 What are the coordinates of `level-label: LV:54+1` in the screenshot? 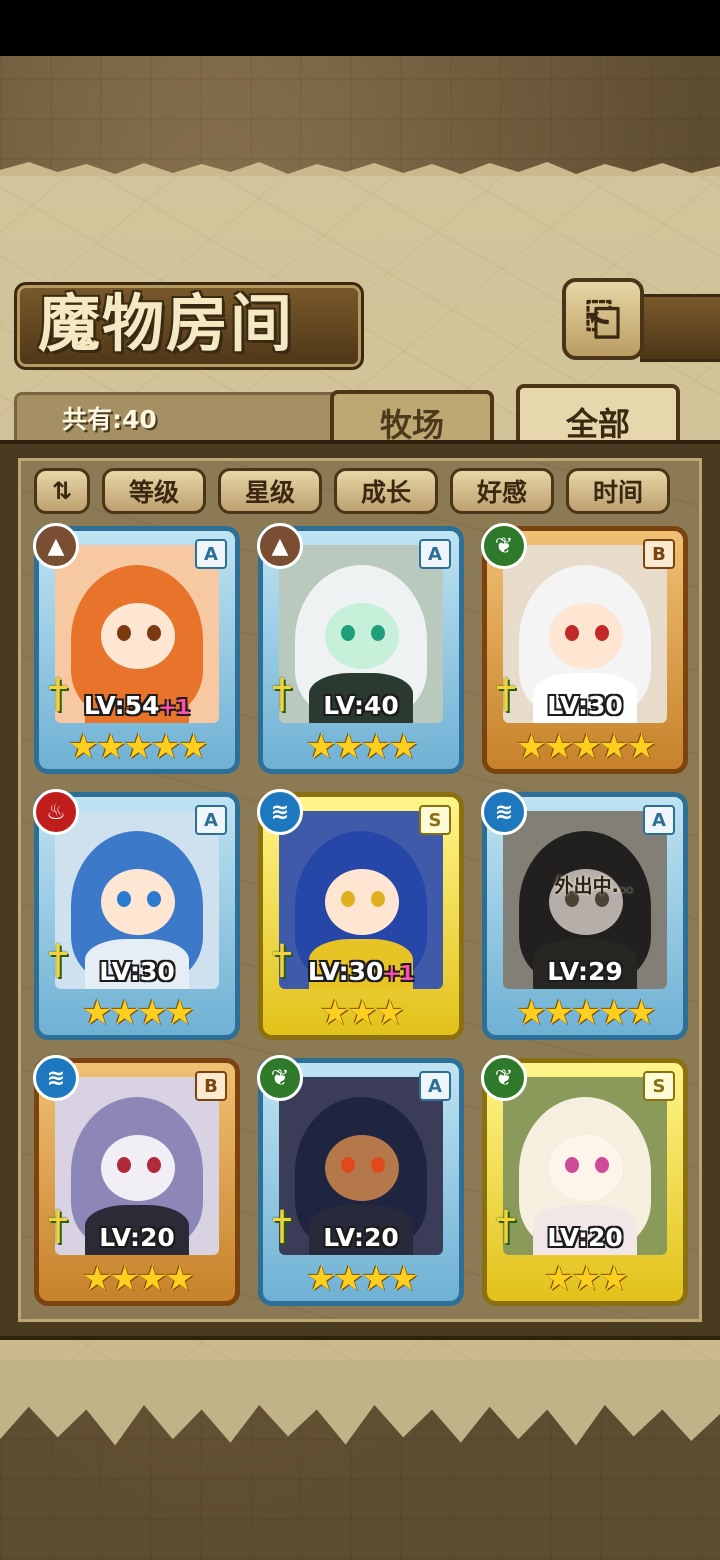 It's located at (137, 705).